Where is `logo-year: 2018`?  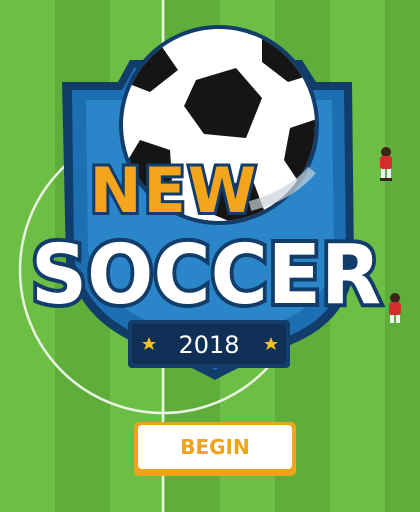 logo-year: 2018 is located at coordinates (208, 345).